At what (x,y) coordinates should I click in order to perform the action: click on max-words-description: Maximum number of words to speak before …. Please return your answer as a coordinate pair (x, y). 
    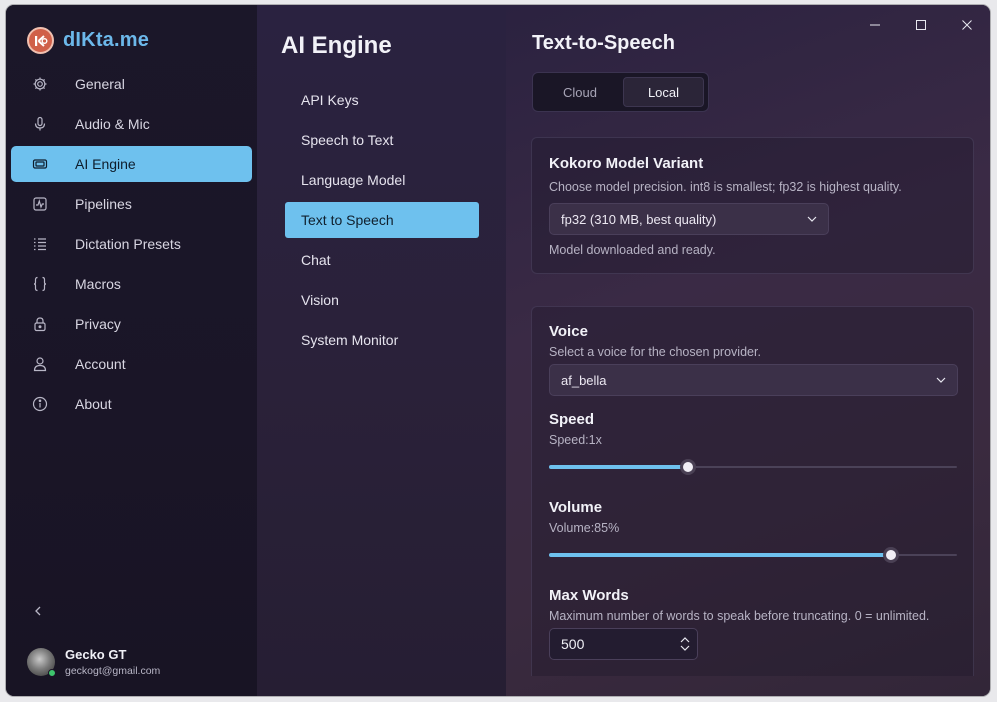
    Looking at the image, I should click on (739, 616).